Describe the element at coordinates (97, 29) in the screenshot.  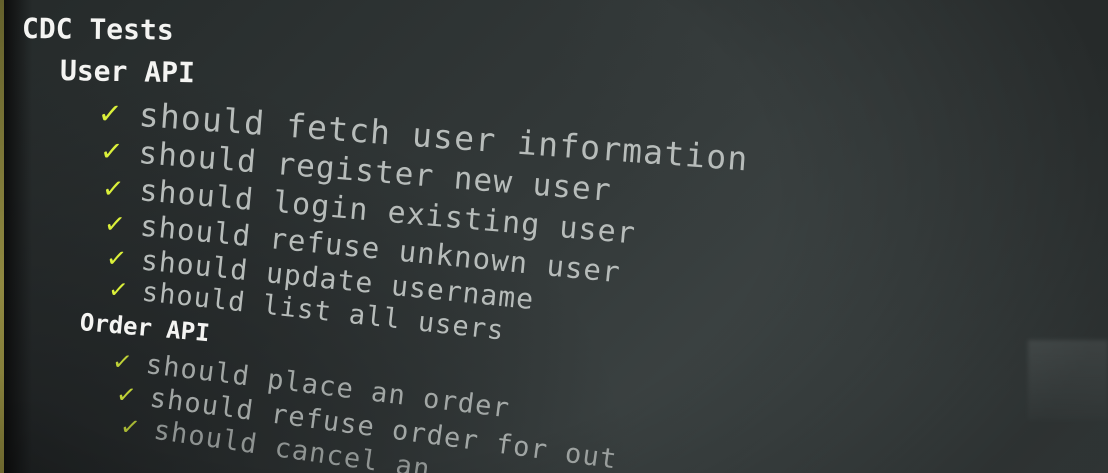
I see `test-run-title: CDC Tests` at that location.